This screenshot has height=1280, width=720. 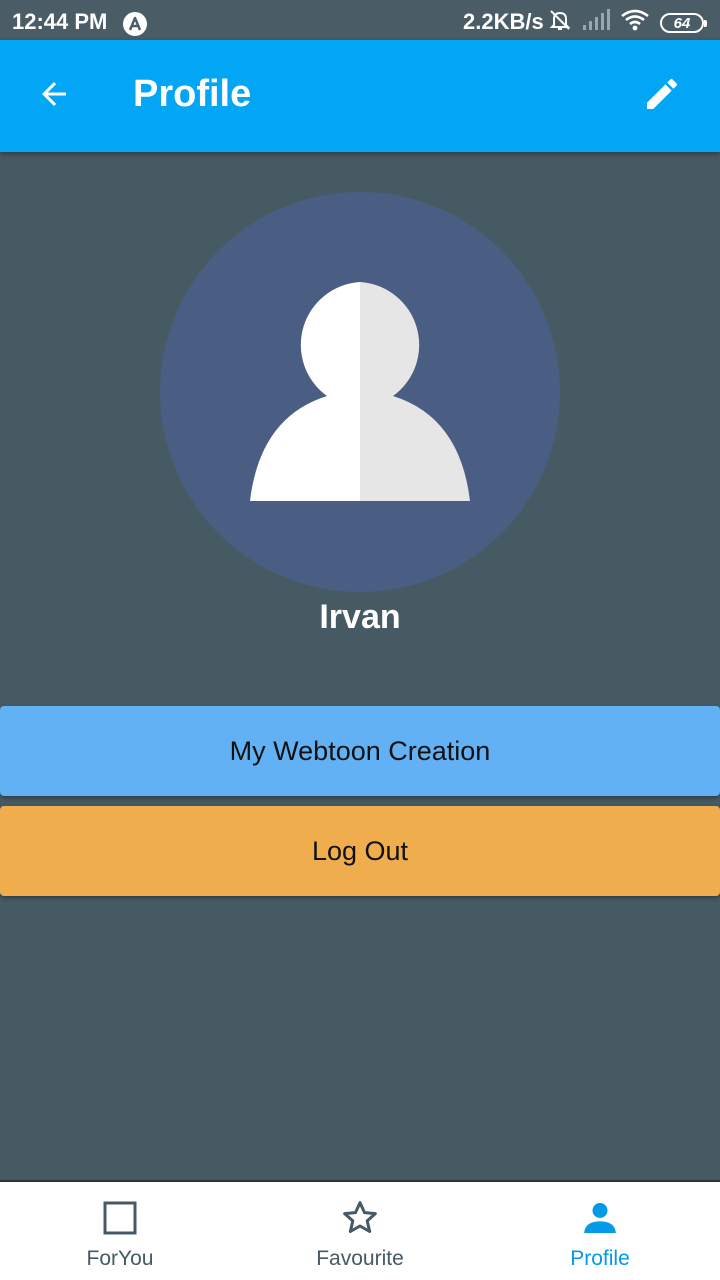 I want to click on back-button, so click(x=54, y=96).